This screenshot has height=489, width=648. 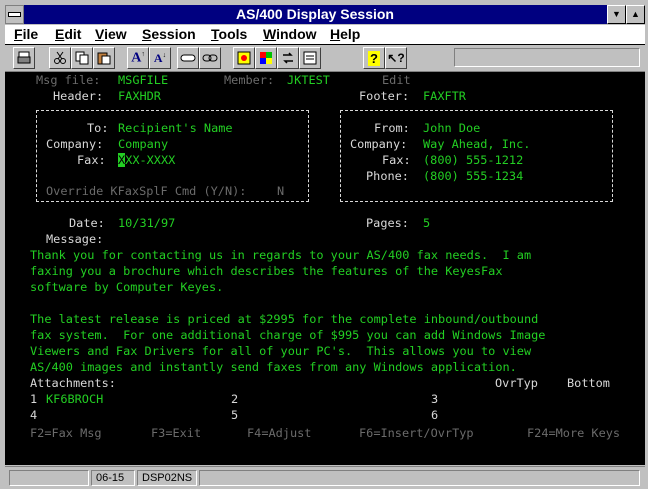 What do you see at coordinates (315, 14) in the screenshot?
I see `window-title: AS/400 Display Session` at bounding box center [315, 14].